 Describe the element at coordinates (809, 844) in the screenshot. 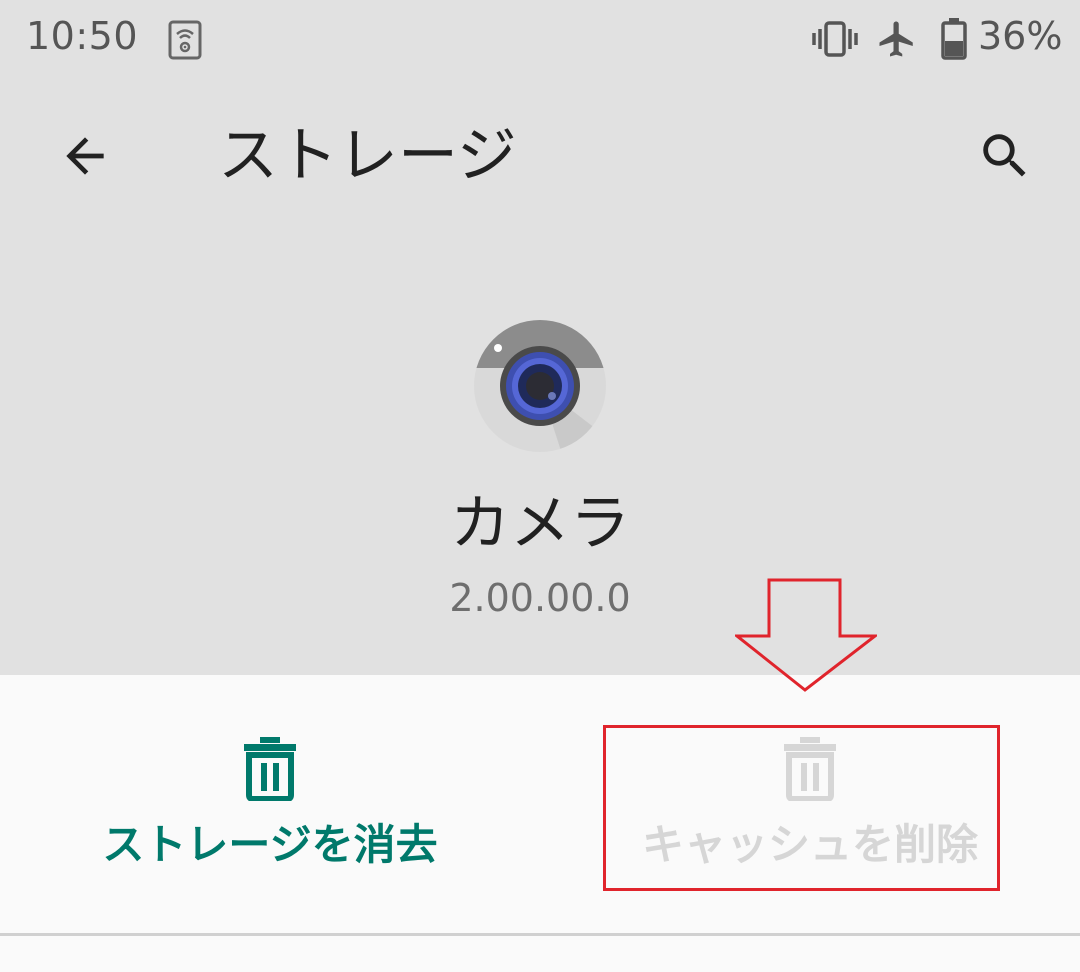

I see `clear-cache-label: キャッシュを削除` at that location.